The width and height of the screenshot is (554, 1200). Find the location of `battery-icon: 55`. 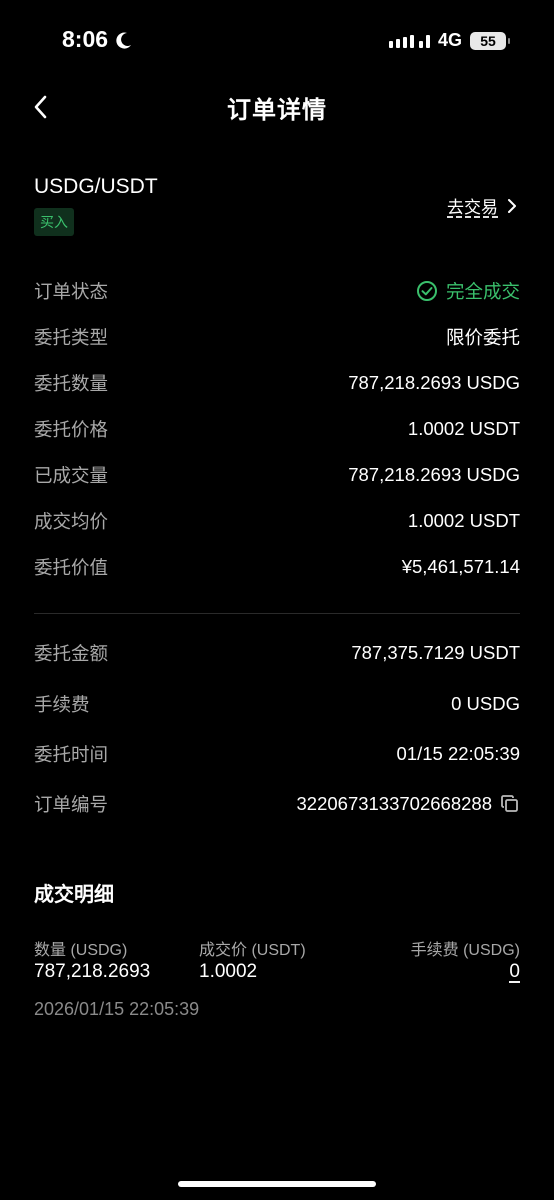

battery-icon: 55 is located at coordinates (490, 40).